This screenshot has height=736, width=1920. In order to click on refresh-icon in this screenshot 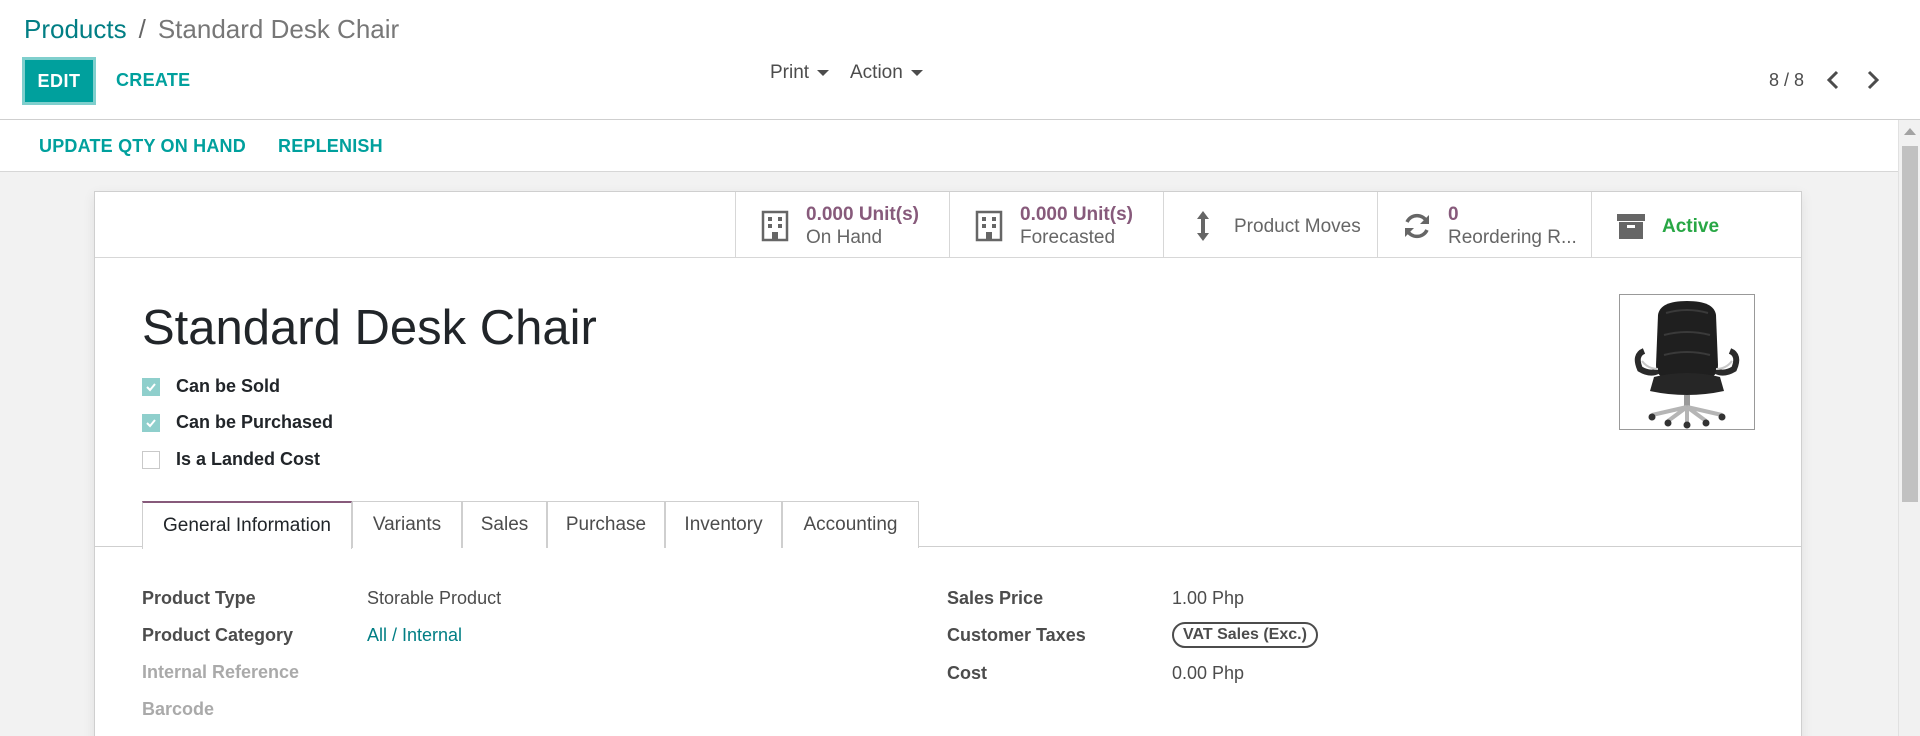, I will do `click(1417, 226)`.